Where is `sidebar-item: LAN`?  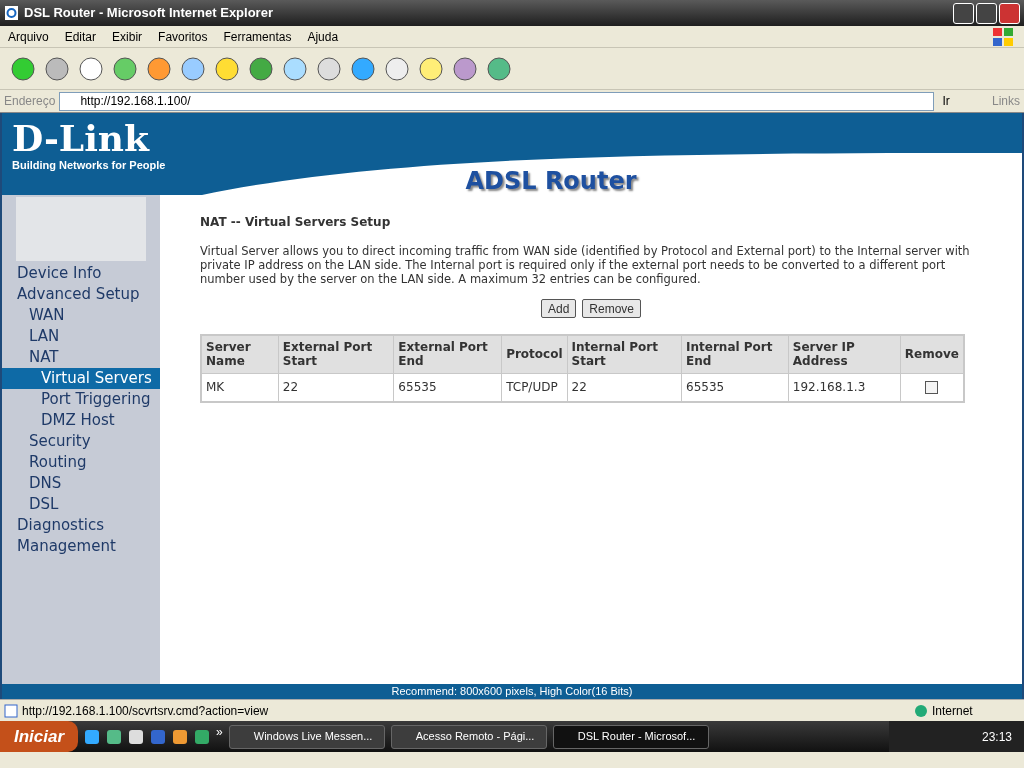
sidebar-item: LAN is located at coordinates (81, 336).